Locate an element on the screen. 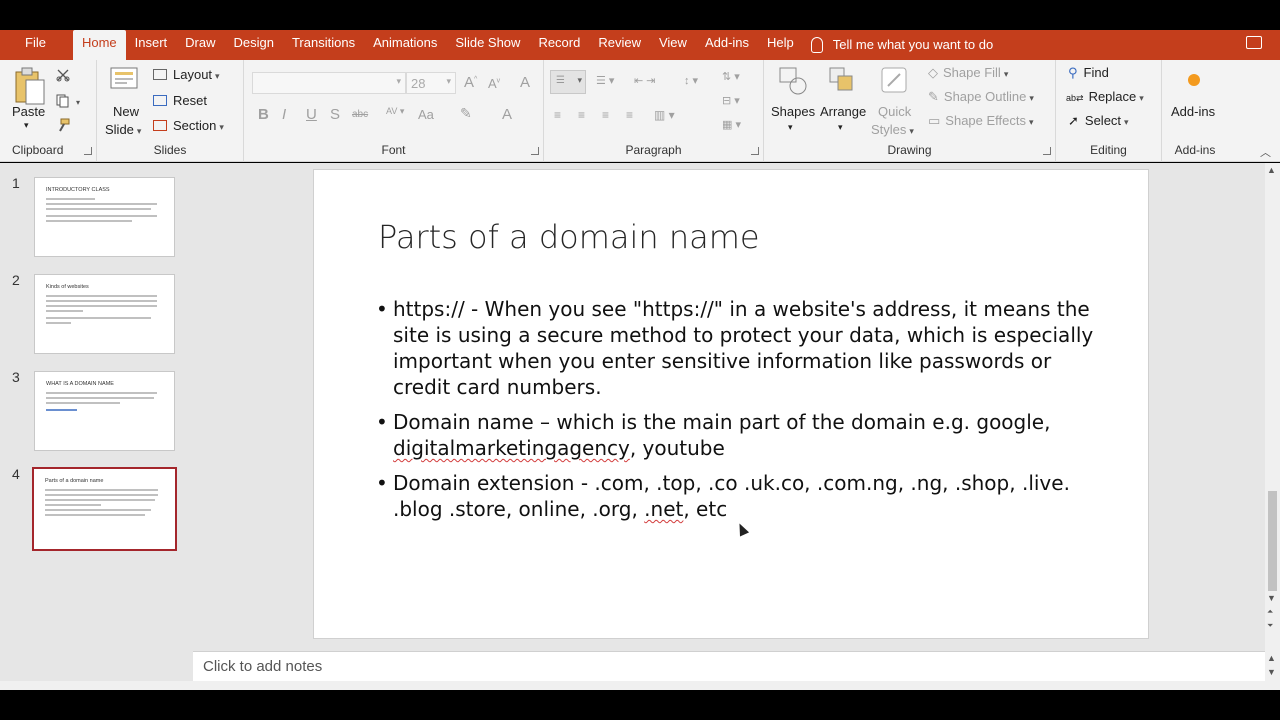 The image size is (1280, 720). bullets-button: ☰ ▾ is located at coordinates (568, 82).